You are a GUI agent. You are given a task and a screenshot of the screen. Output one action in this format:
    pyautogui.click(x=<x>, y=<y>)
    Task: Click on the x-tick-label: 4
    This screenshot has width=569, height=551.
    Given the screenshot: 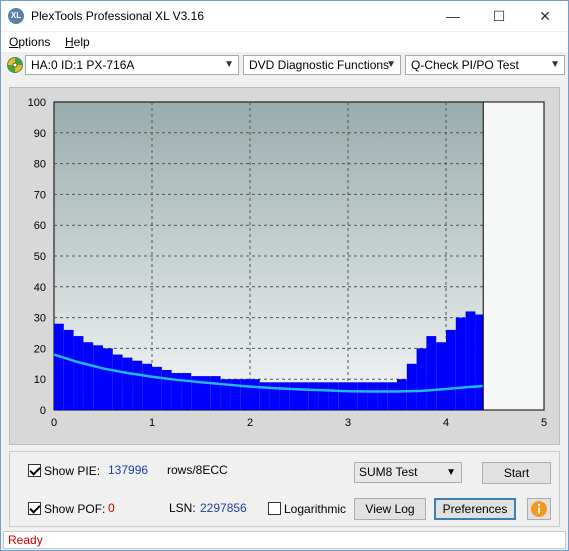 What is the action you would take?
    pyautogui.click(x=446, y=423)
    